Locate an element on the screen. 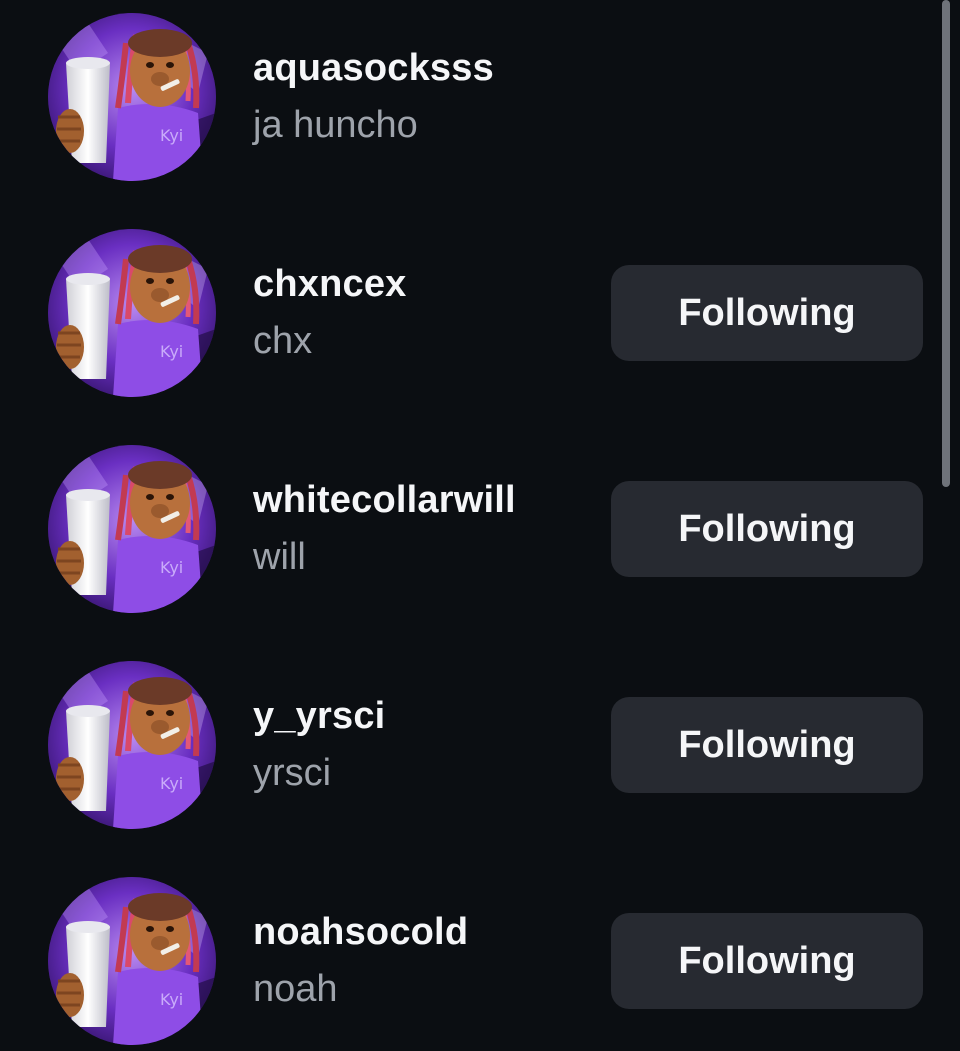 The image size is (960, 1051). full-name: chx is located at coordinates (283, 341).